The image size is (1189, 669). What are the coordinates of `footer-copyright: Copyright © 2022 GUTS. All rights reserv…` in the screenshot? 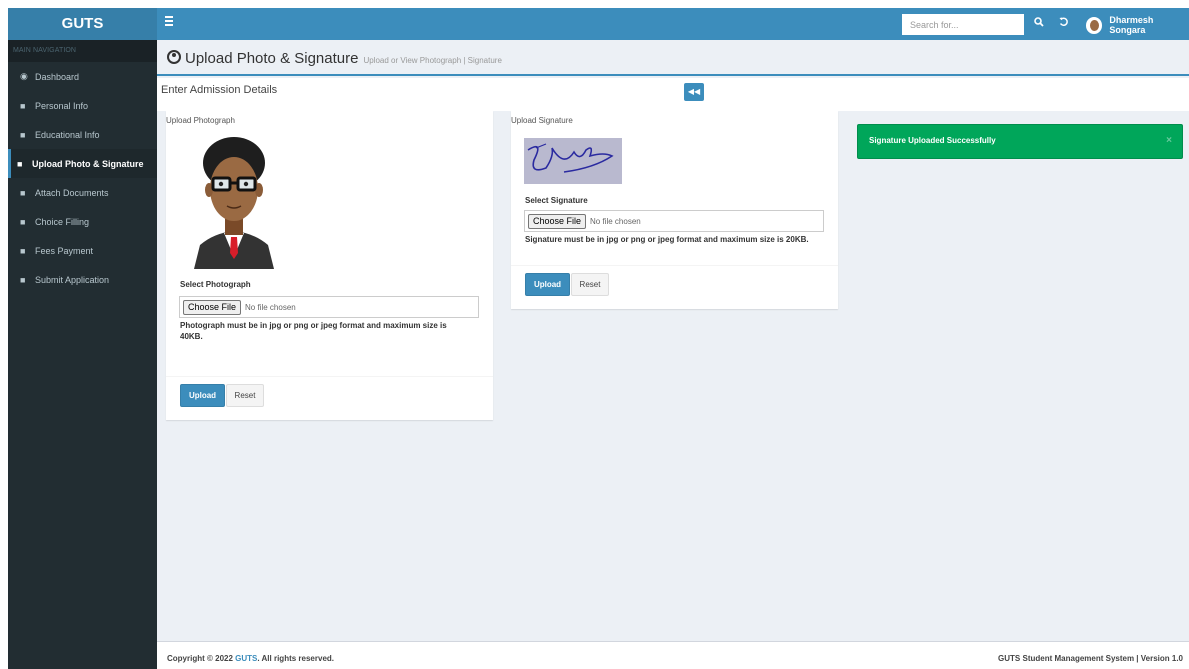 It's located at (250, 658).